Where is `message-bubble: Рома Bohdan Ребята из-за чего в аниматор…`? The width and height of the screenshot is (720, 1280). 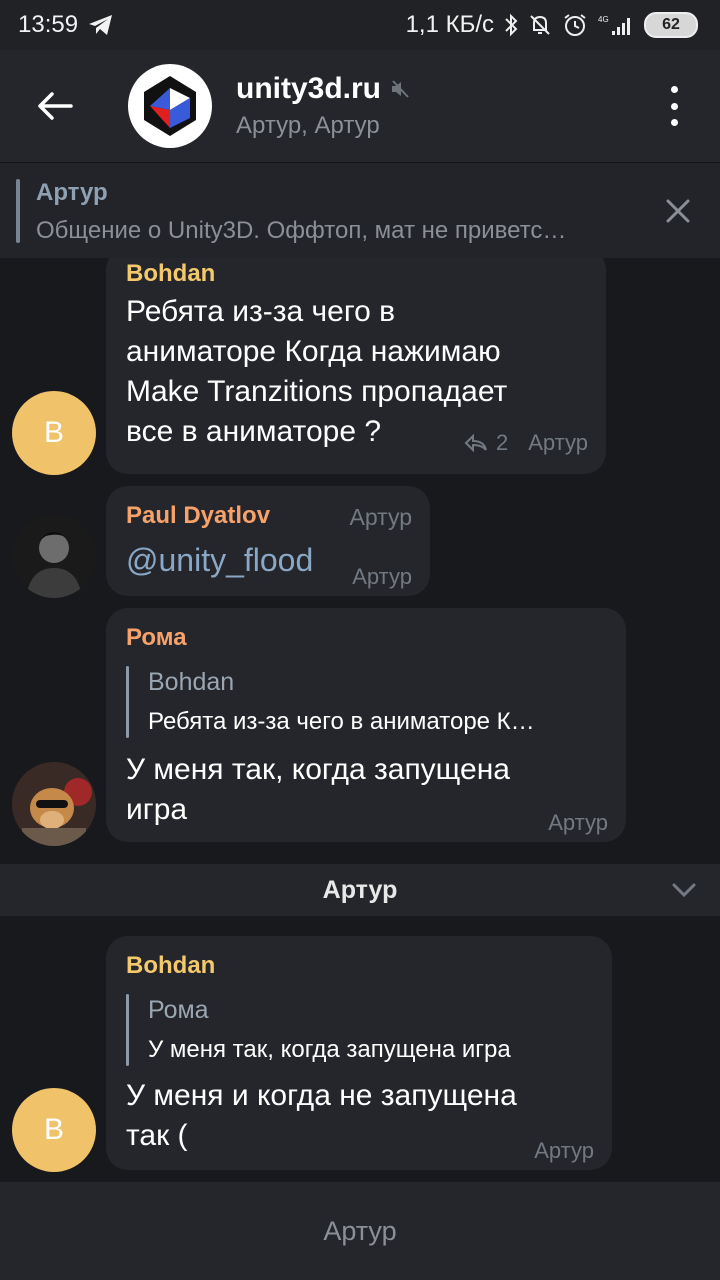 message-bubble: Рома Bohdan Ребята из-за чего в аниматор… is located at coordinates (366, 725).